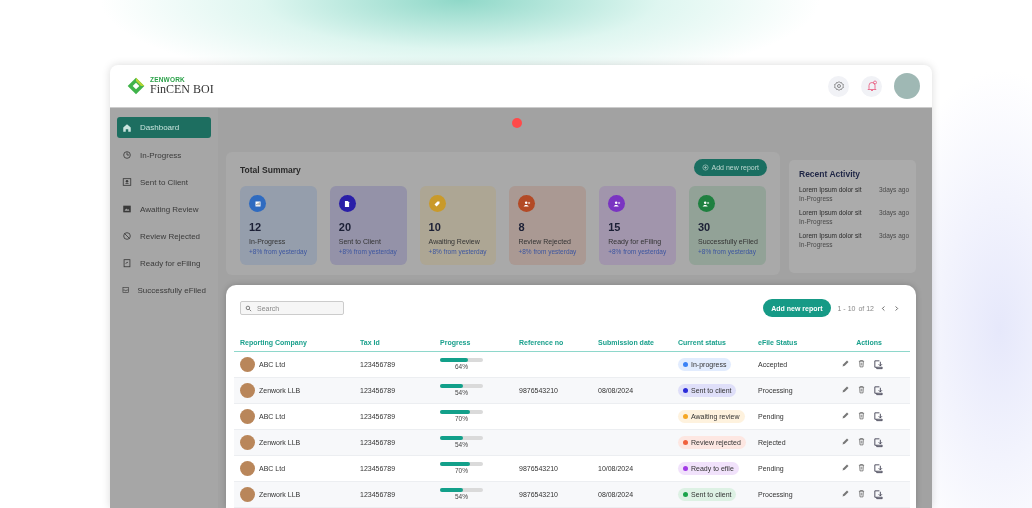 This screenshot has height=508, width=1032. I want to click on status-dot, so click(517, 123).